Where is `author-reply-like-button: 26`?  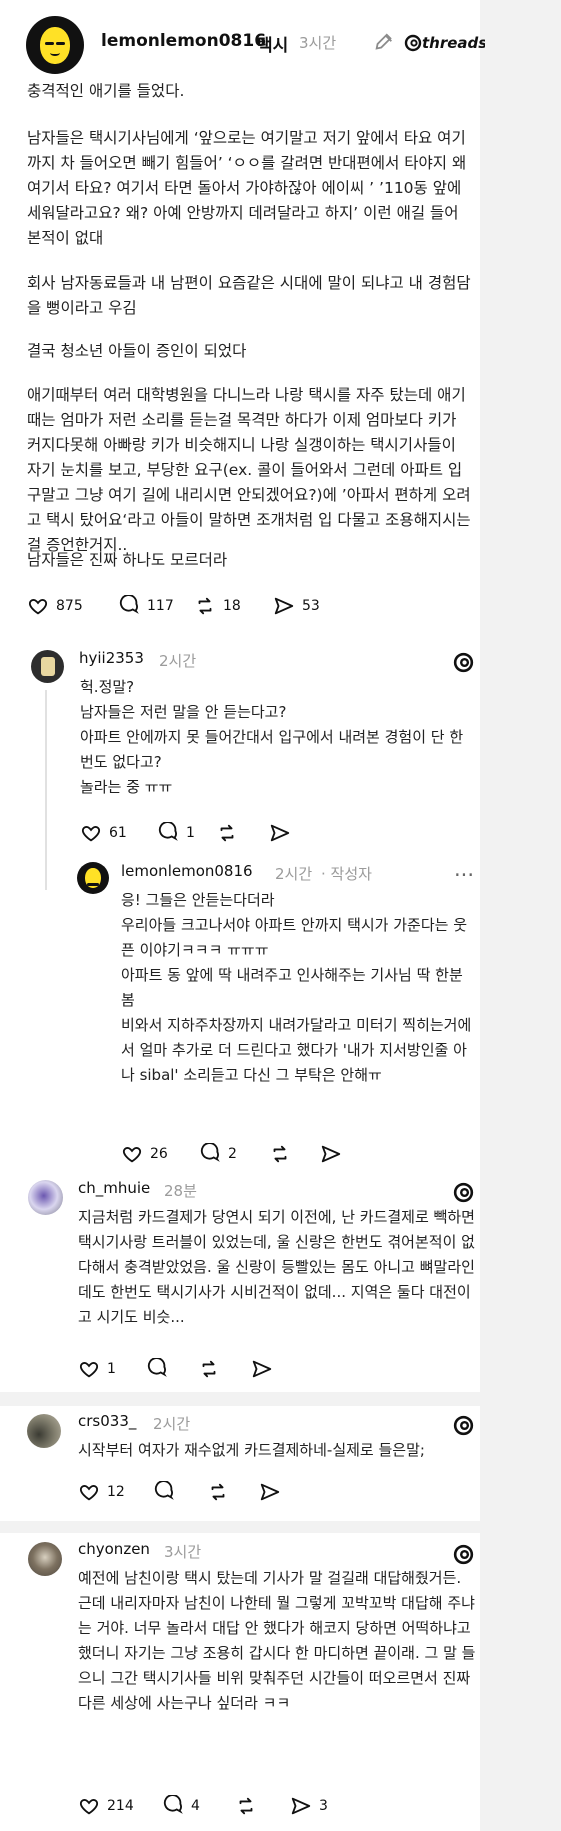
author-reply-like-button: 26 is located at coordinates (144, 1154).